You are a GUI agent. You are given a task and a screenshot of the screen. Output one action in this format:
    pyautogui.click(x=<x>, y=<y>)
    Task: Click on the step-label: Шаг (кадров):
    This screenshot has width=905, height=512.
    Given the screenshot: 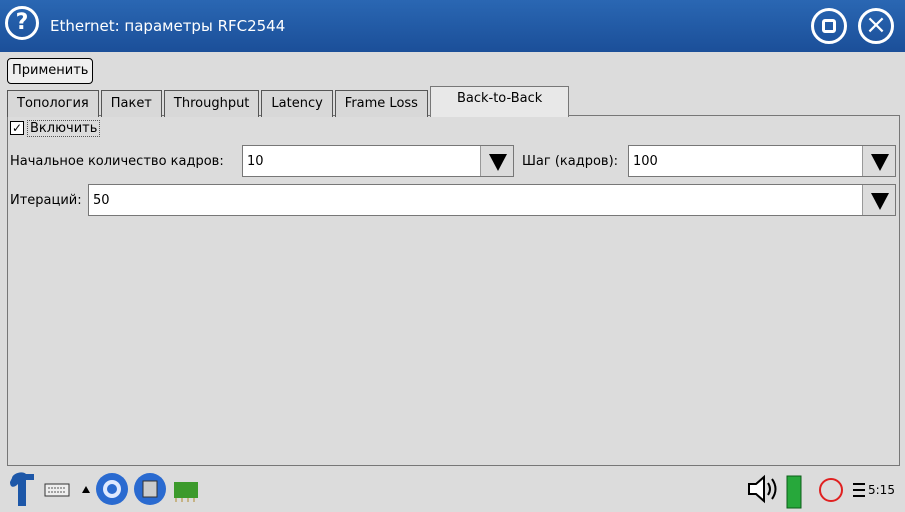 What is the action you would take?
    pyautogui.click(x=570, y=161)
    